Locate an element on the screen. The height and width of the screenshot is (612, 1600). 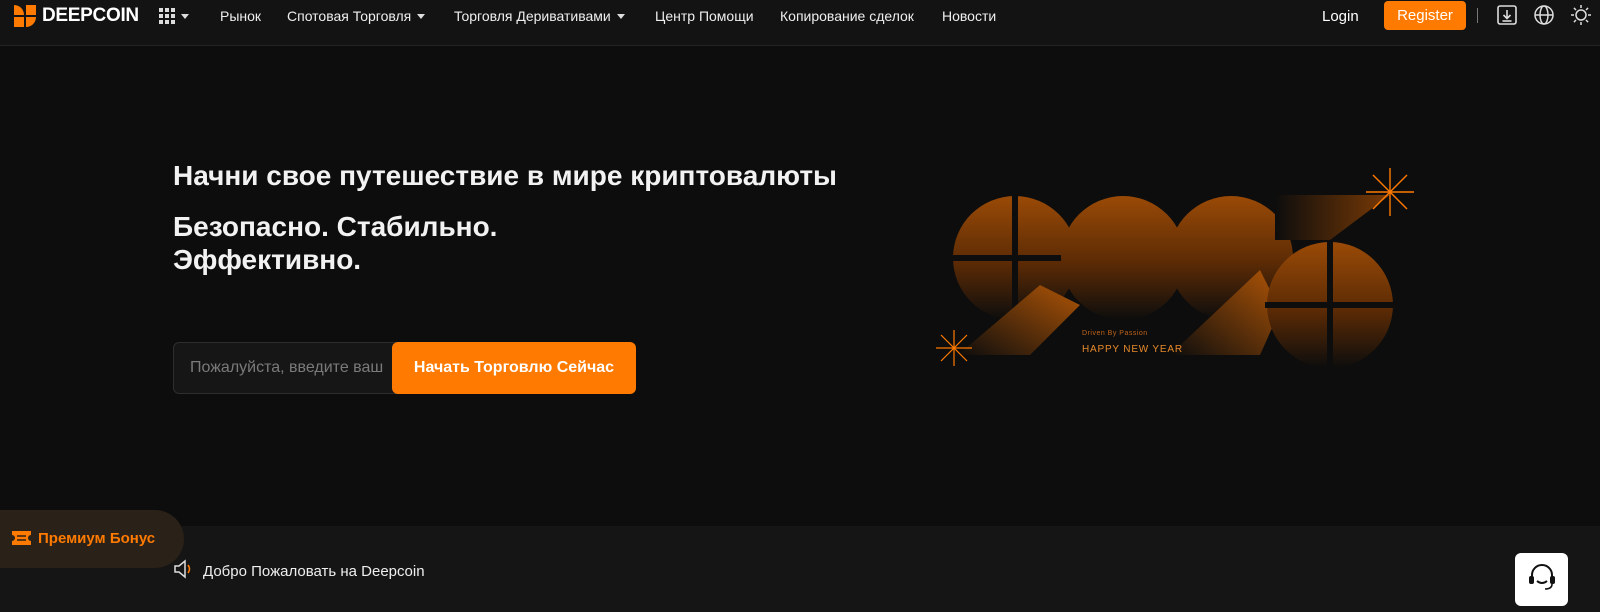
premium-bonus-button: Премиум Бонус is located at coordinates (92, 539).